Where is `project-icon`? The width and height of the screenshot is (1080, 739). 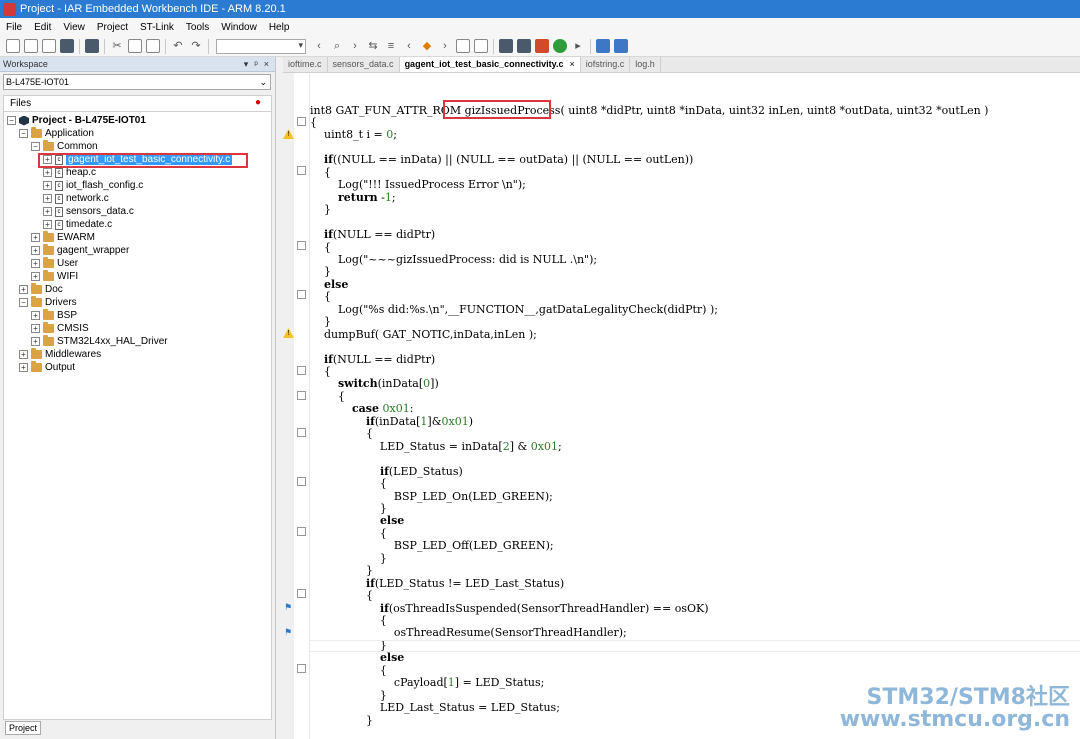
project-icon is located at coordinates (24, 120).